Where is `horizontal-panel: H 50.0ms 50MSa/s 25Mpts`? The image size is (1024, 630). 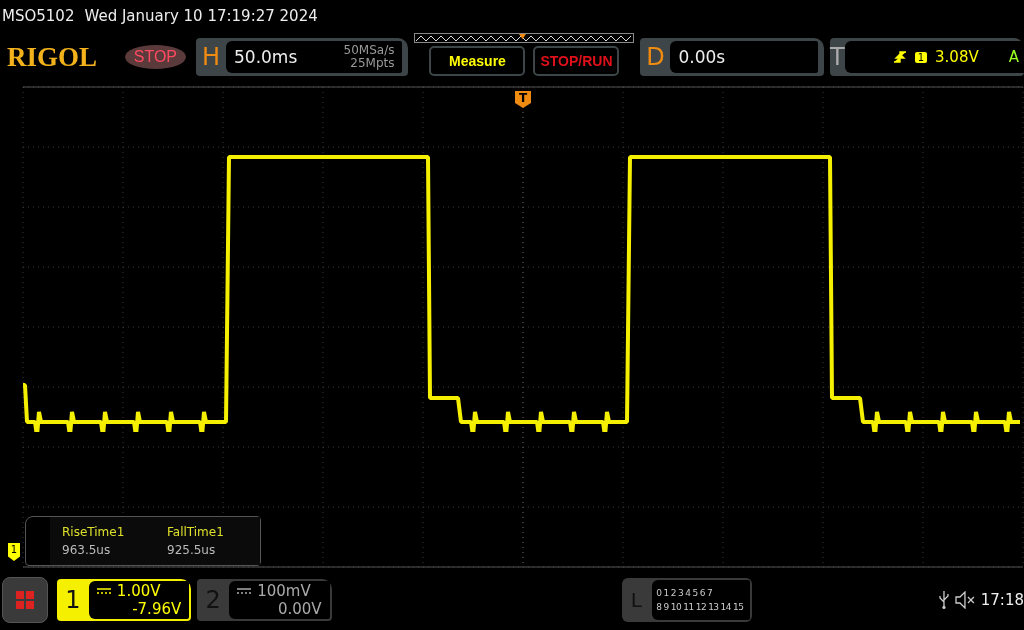 horizontal-panel: H 50.0ms 50MSa/s 25Mpts is located at coordinates (302, 57).